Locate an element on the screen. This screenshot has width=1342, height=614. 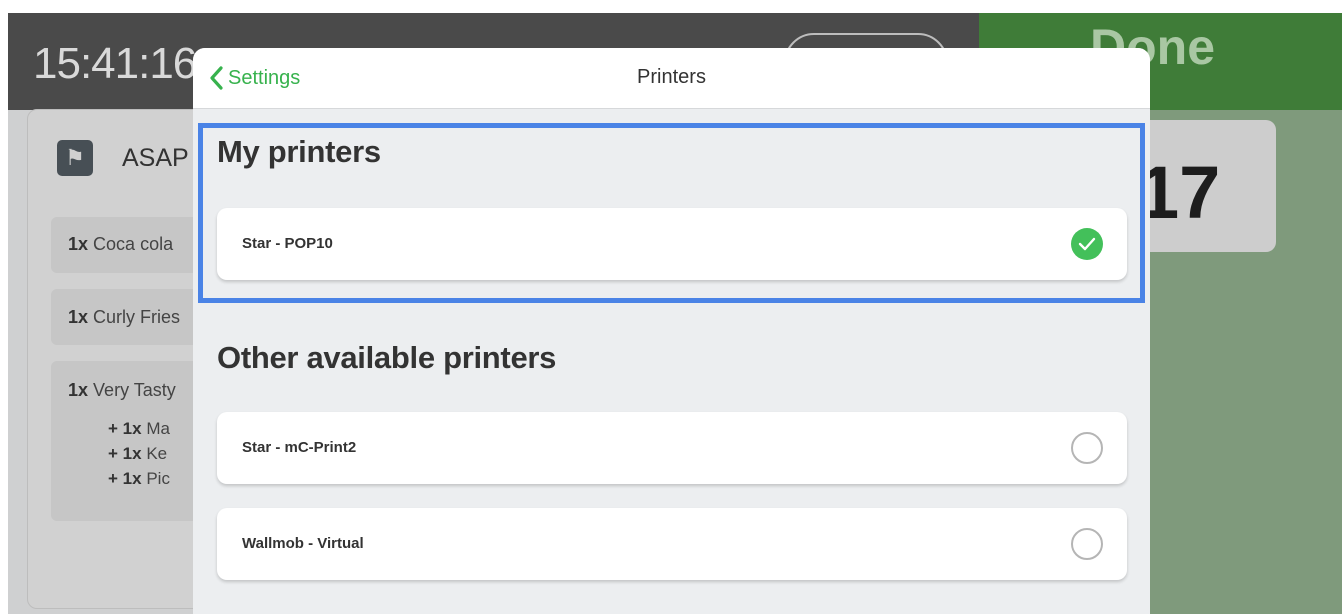
printer-row-wallmob-virtual: Wallmob - Virtual is located at coordinates (672, 544).